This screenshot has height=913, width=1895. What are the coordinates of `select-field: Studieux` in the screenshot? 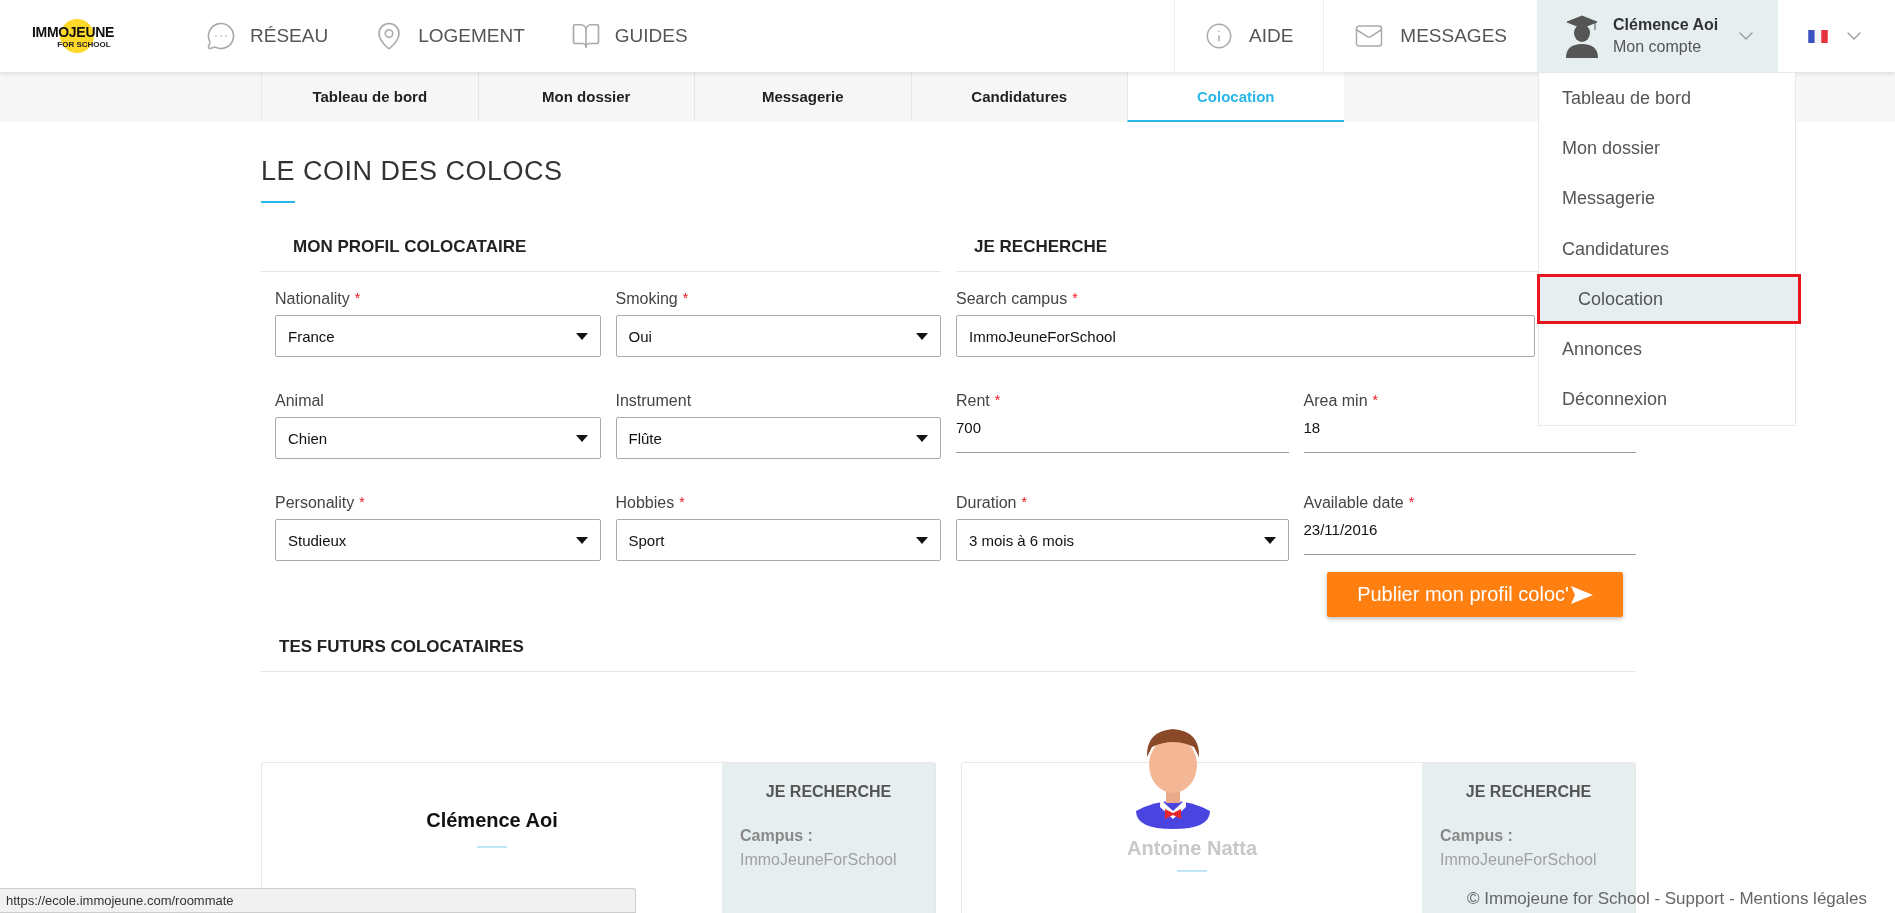 It's located at (438, 540).